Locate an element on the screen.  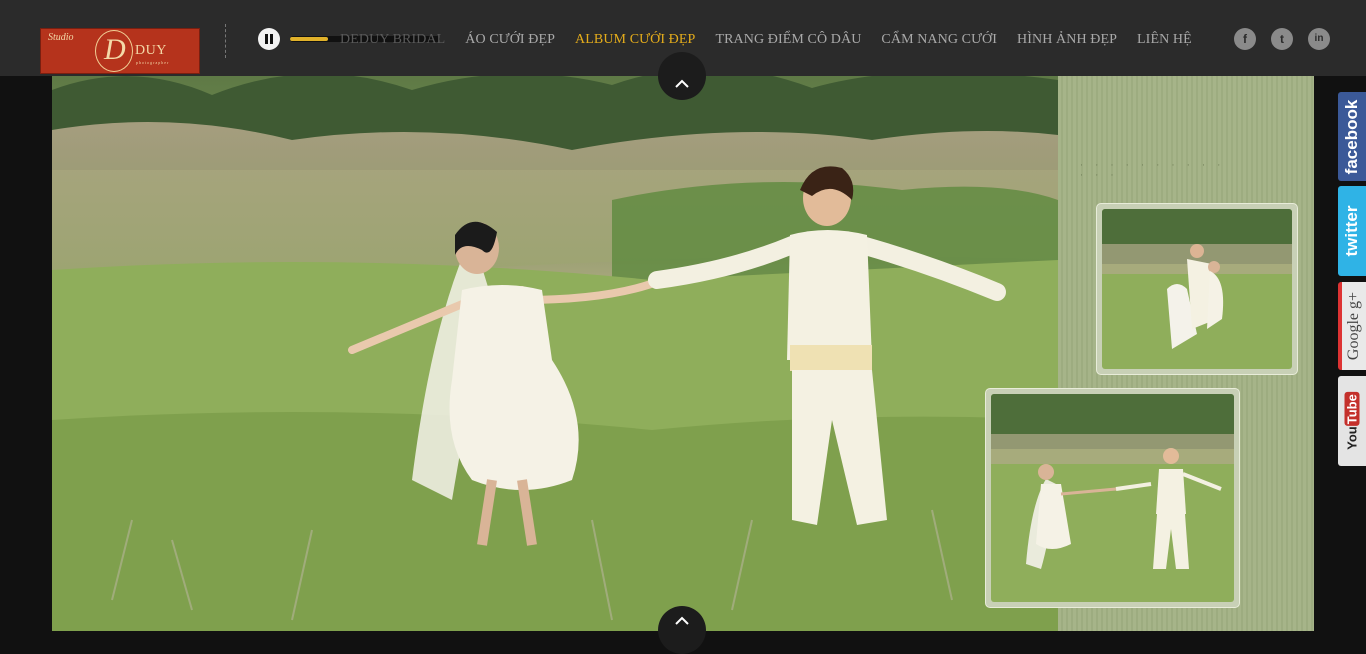
share-google-plus-tab: Google g+ is located at coordinates (1352, 326).